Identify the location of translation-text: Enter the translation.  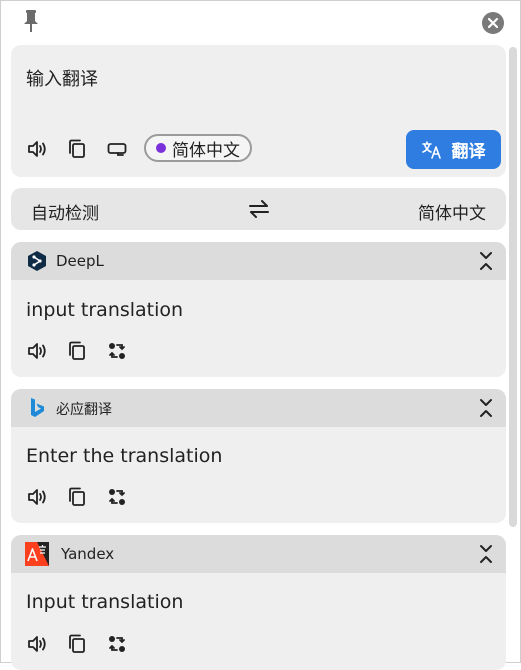
(124, 456).